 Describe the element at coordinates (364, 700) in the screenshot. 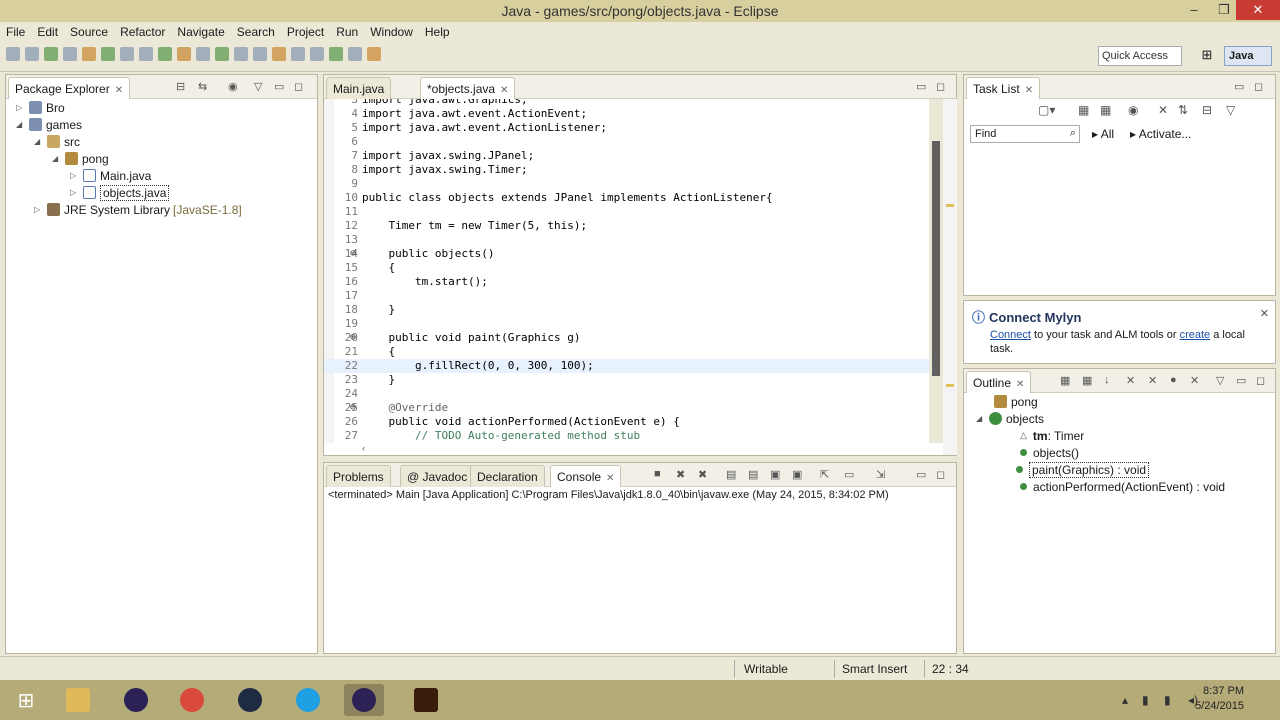

I see `taskbar-eclipse-active` at that location.